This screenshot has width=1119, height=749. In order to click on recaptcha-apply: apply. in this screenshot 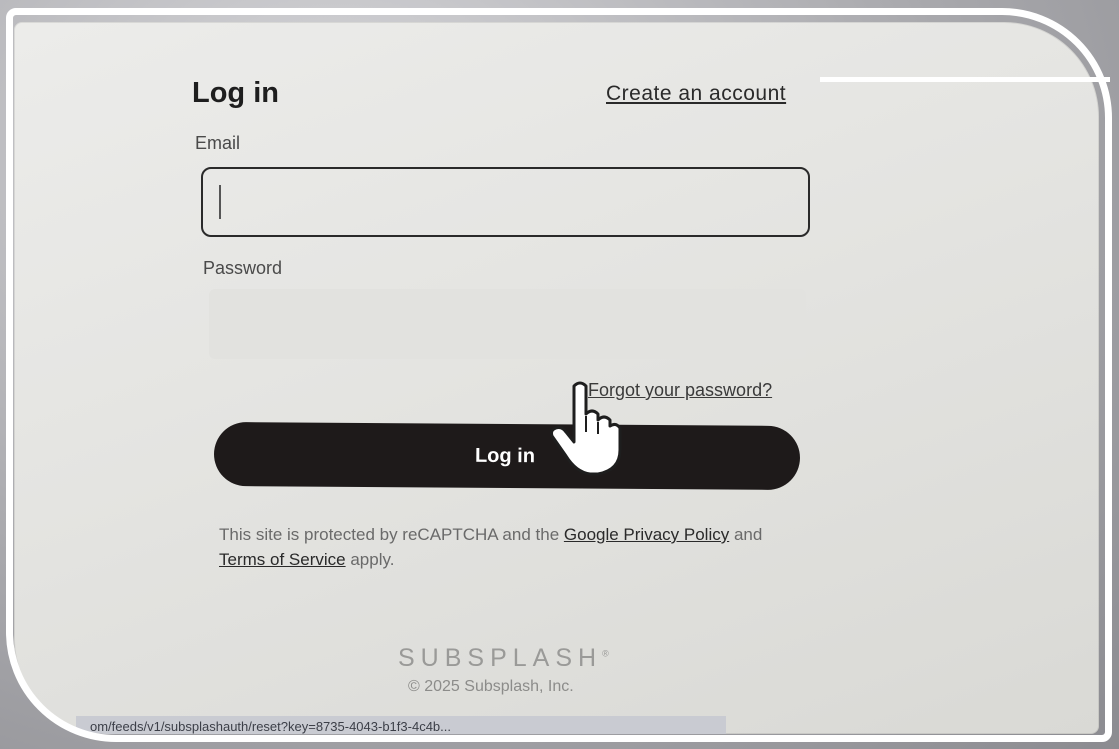, I will do `click(372, 559)`.